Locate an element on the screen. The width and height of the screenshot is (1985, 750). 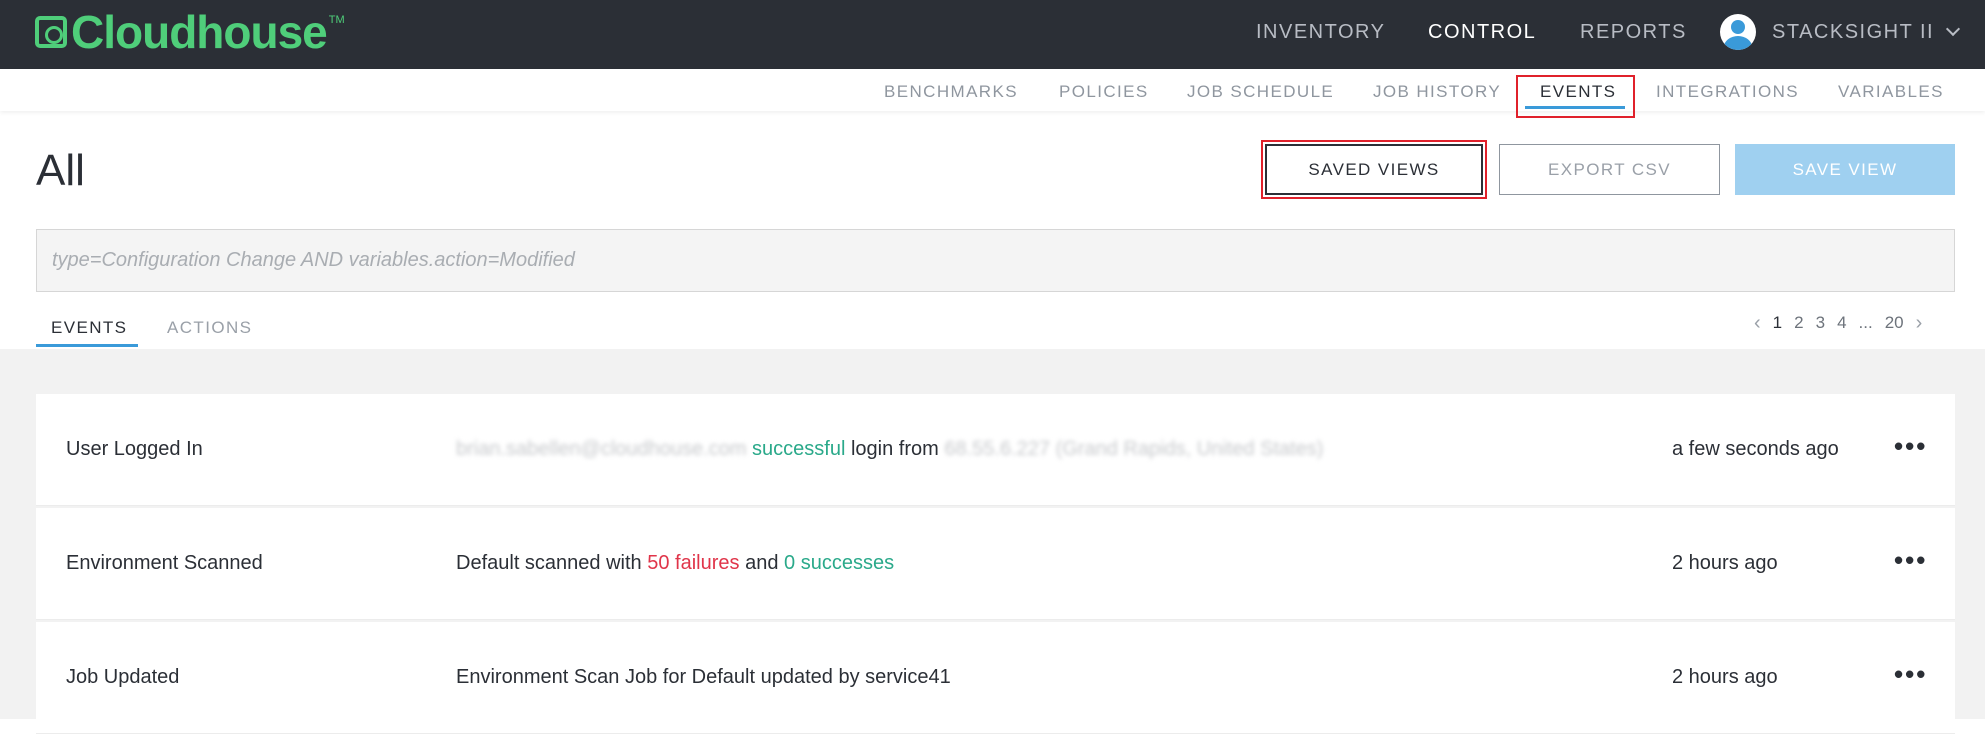
page-title: All is located at coordinates (60, 170).